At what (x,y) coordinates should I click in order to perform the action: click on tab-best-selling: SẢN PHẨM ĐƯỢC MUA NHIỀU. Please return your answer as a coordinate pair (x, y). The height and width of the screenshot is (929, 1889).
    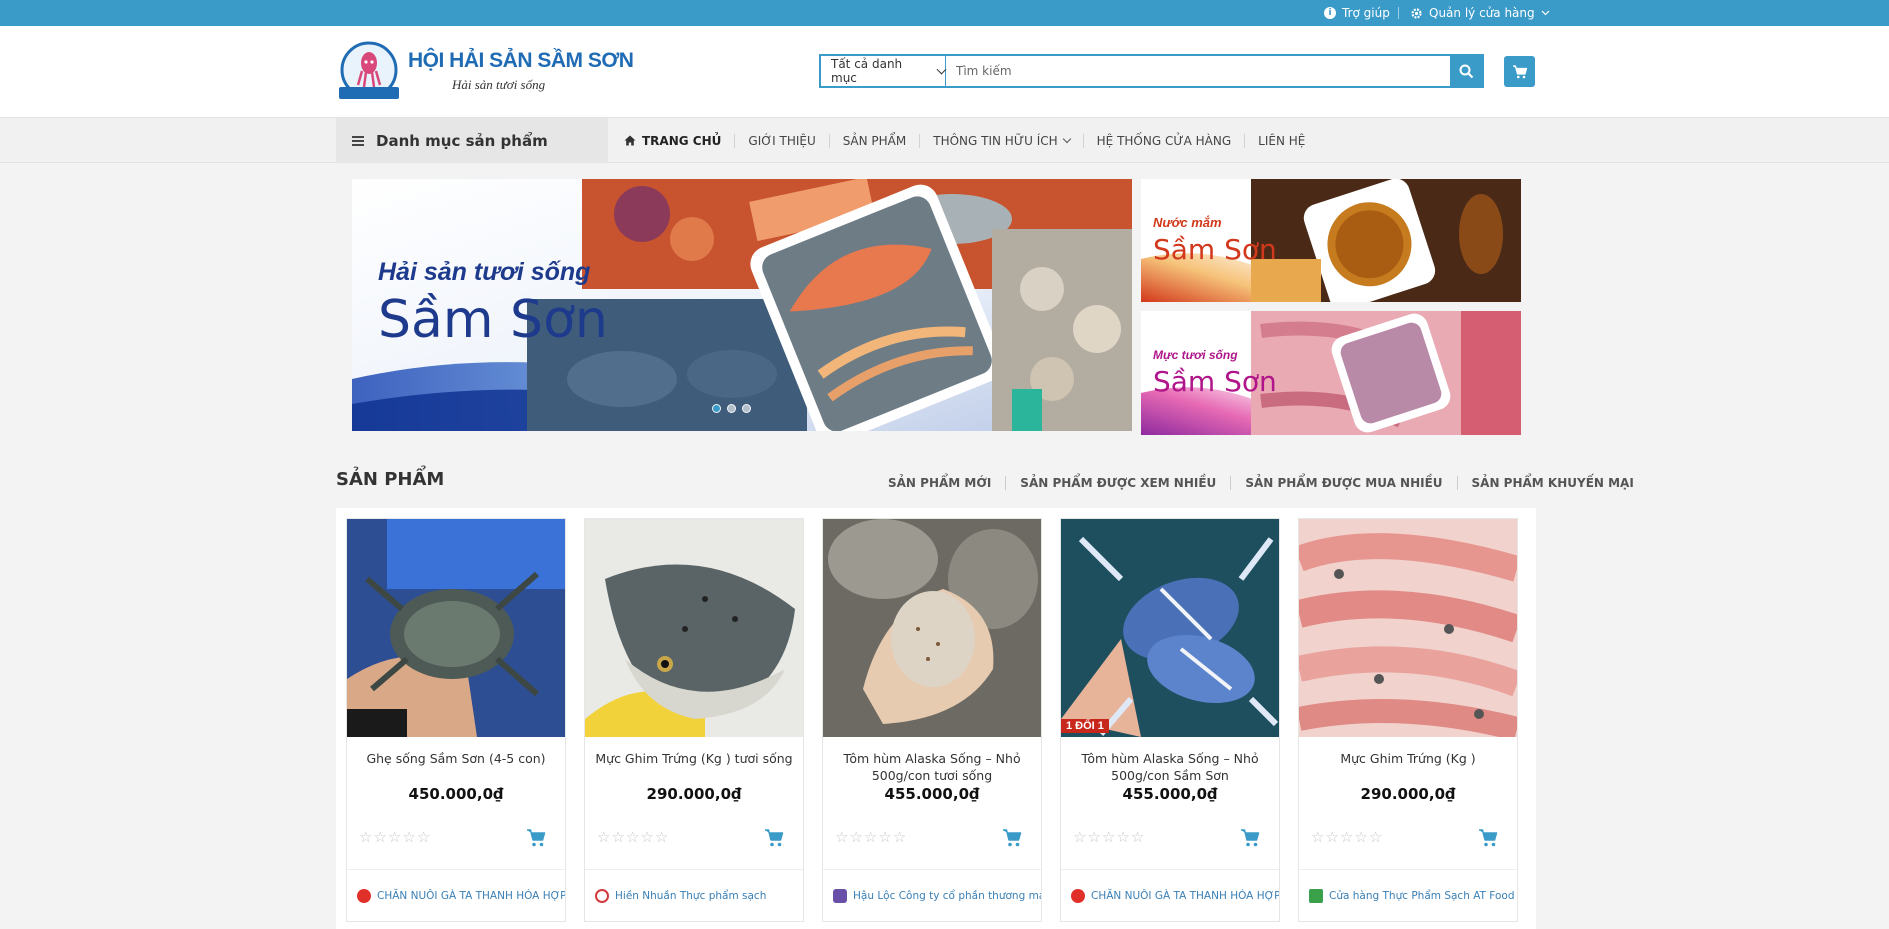
    Looking at the image, I should click on (1344, 483).